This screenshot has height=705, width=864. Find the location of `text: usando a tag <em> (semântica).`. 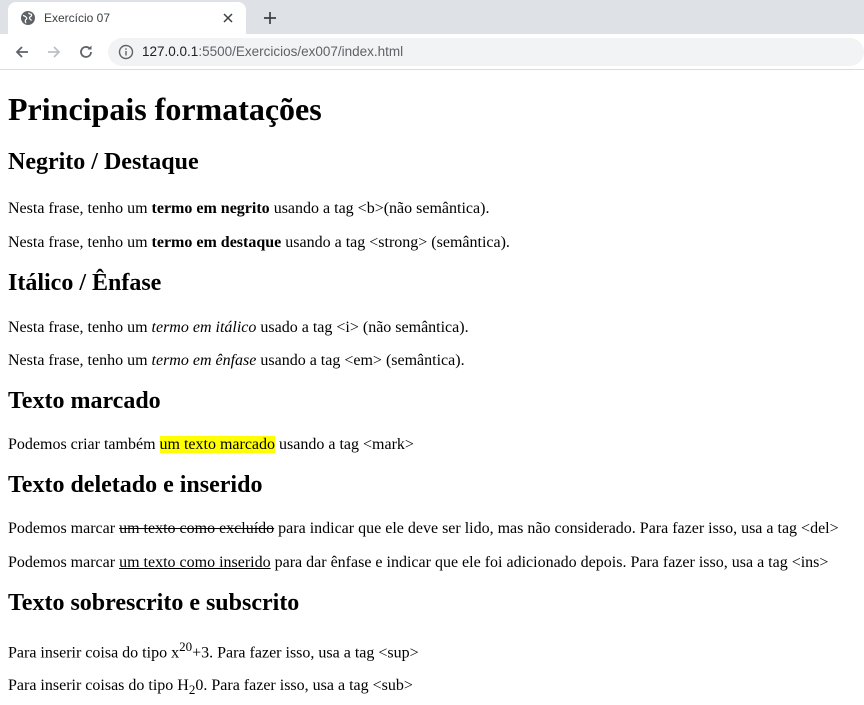

text: usando a tag <em> (semântica). is located at coordinates (360, 360).